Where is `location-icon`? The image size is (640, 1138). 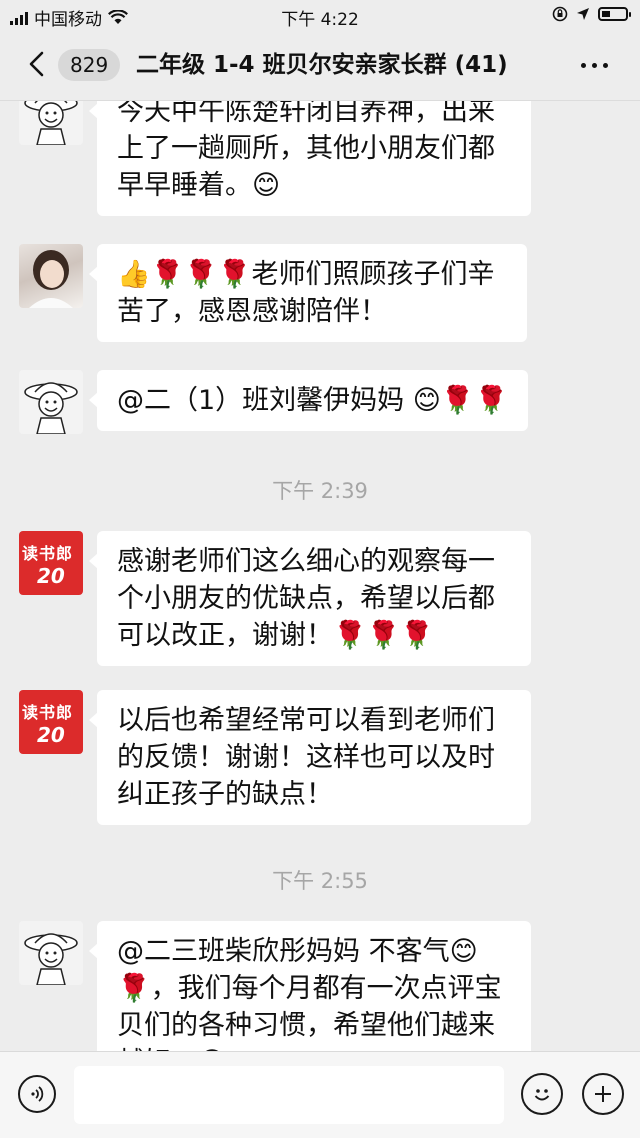
location-icon is located at coordinates (583, 14).